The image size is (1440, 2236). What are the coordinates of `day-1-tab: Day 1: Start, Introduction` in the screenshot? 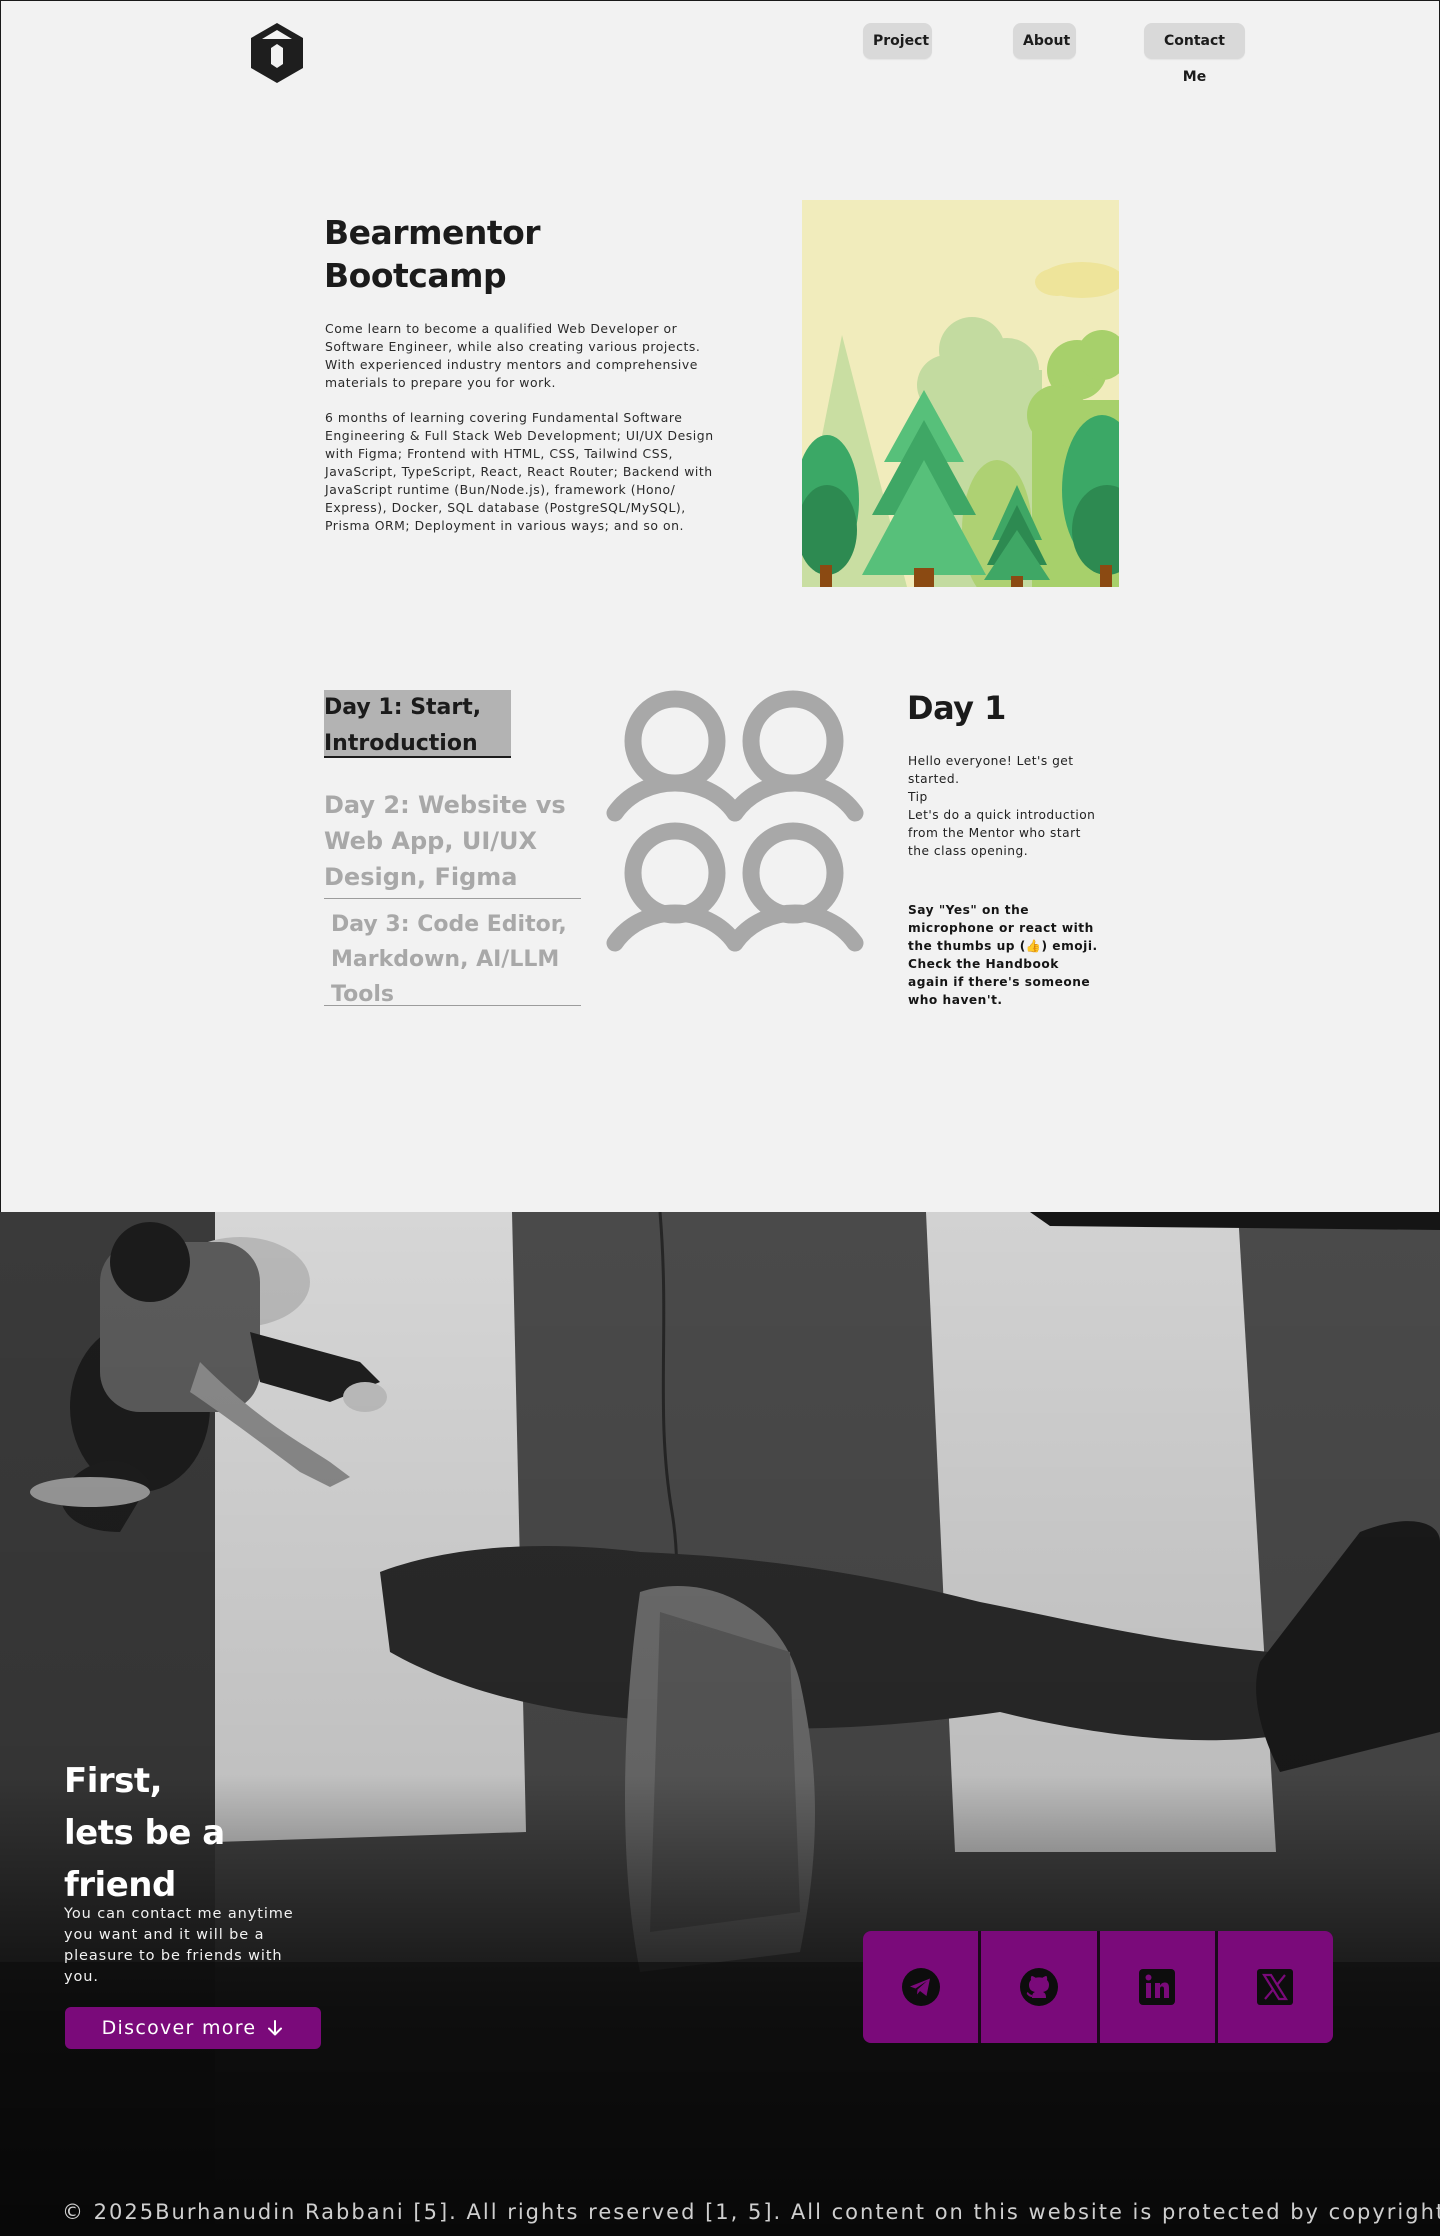 It's located at (417, 724).